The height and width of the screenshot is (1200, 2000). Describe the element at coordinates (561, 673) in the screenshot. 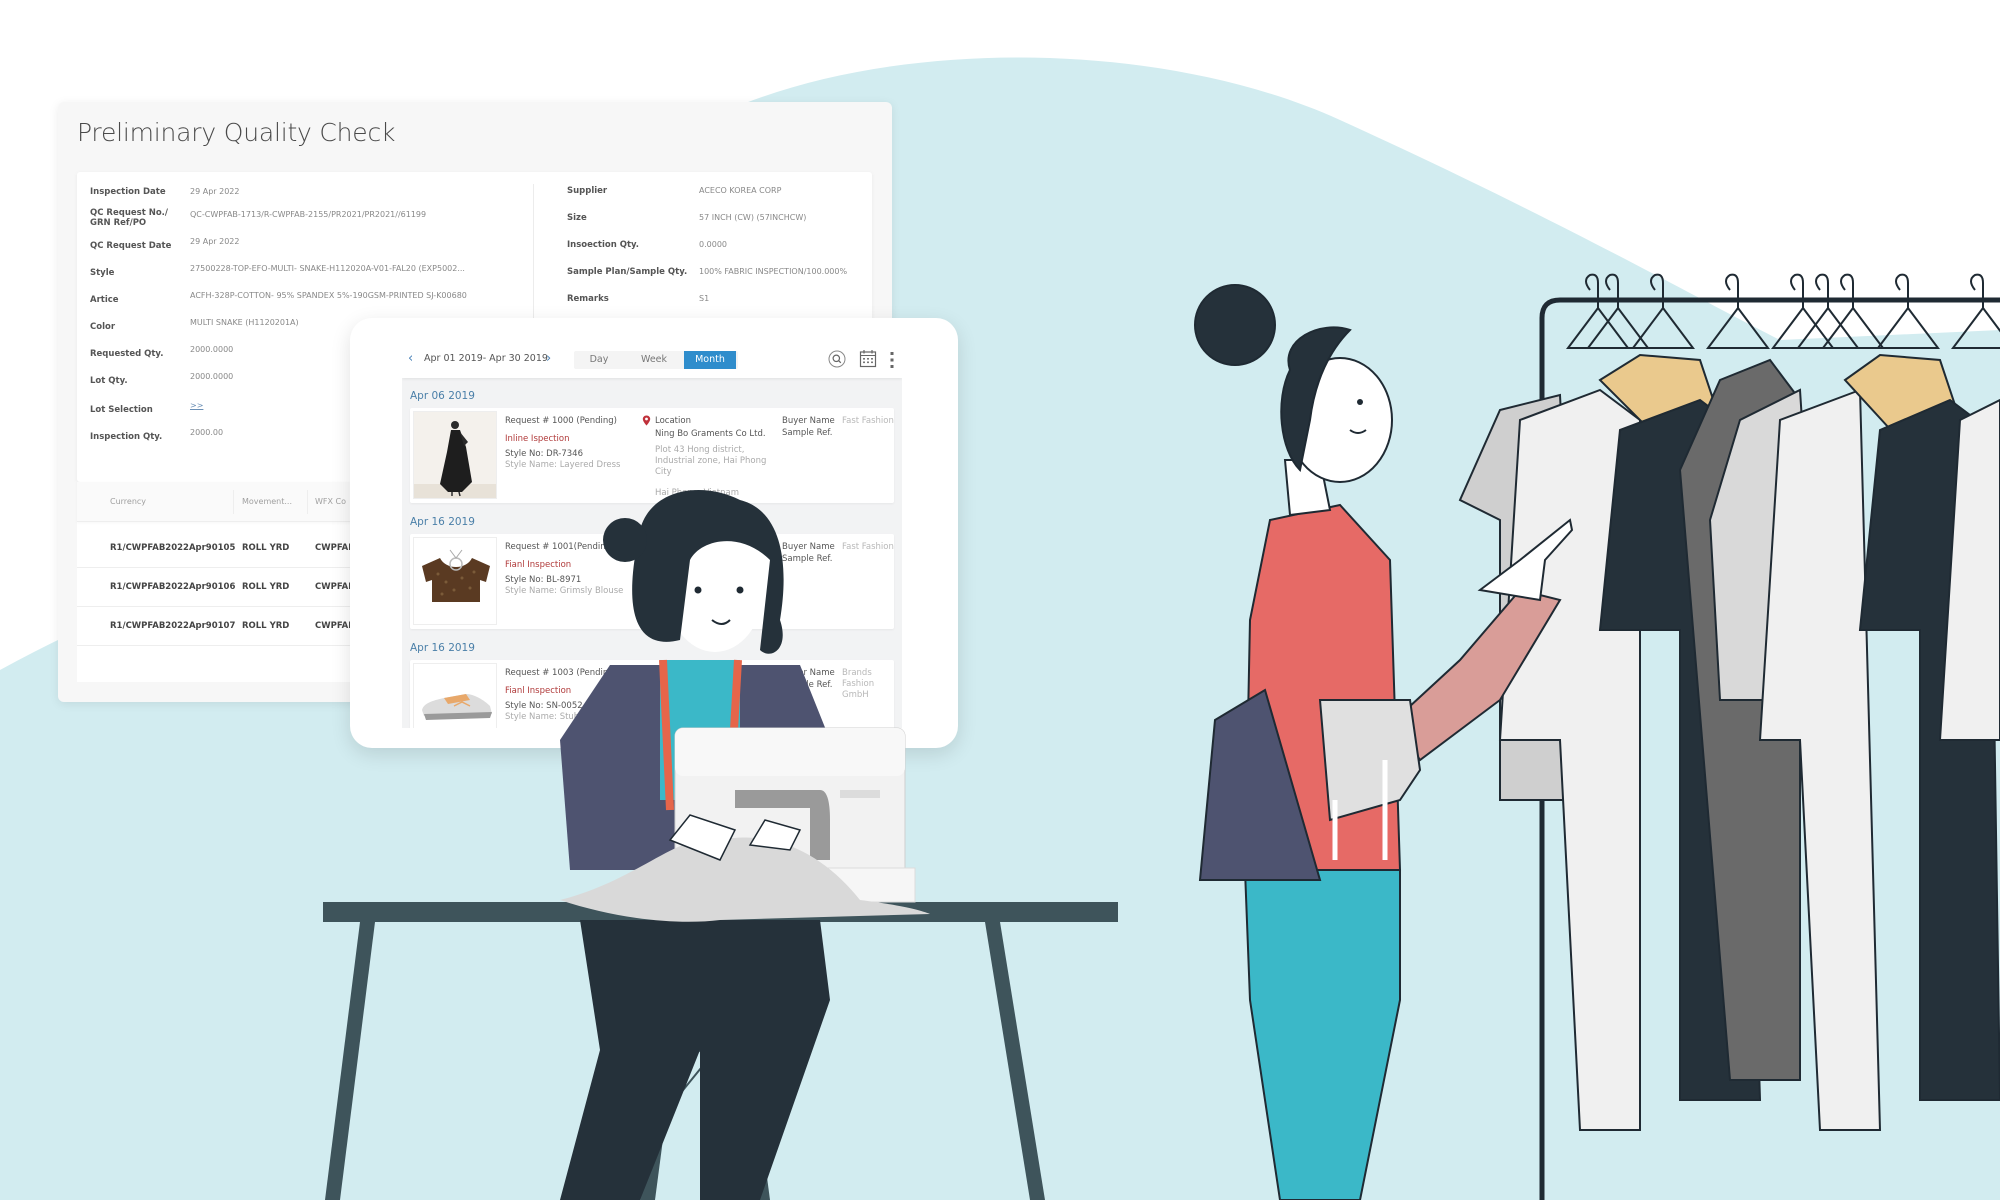

I see `request-number: Request # 1003 (Pending)` at that location.